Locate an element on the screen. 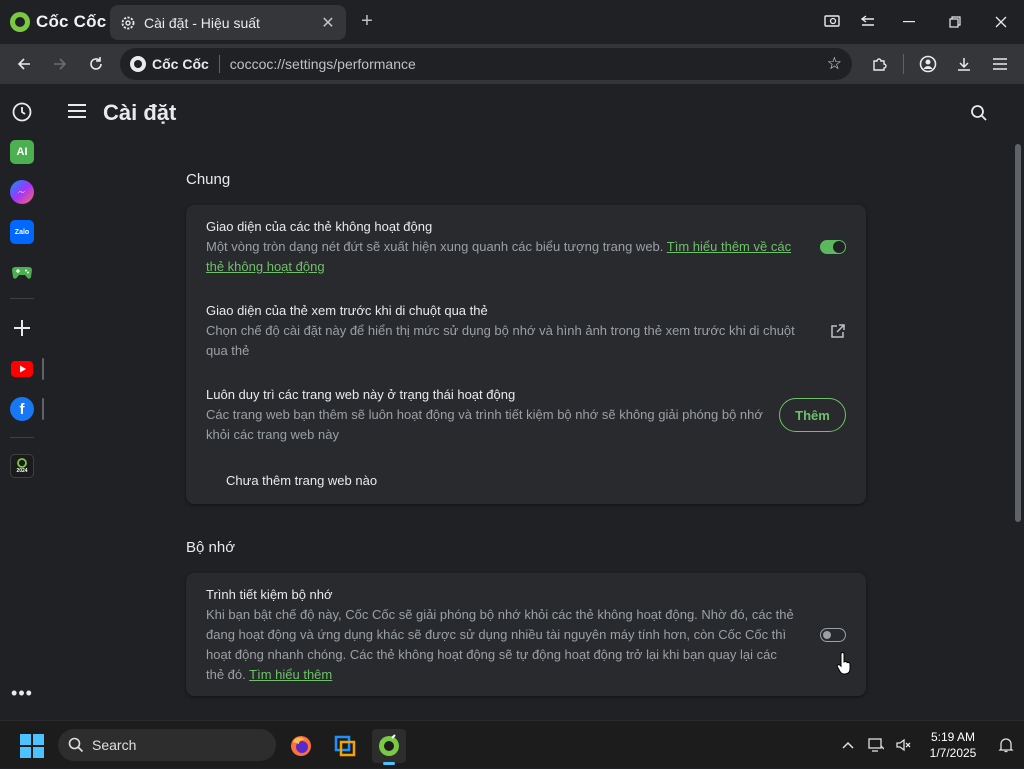  facebook-icon: f is located at coordinates (22, 409).